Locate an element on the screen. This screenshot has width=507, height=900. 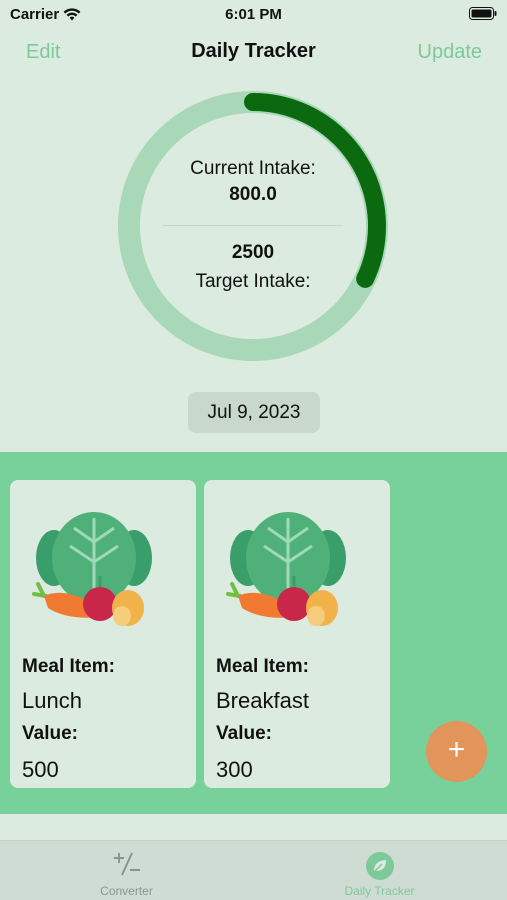
leaf-icon is located at coordinates (379, 866).